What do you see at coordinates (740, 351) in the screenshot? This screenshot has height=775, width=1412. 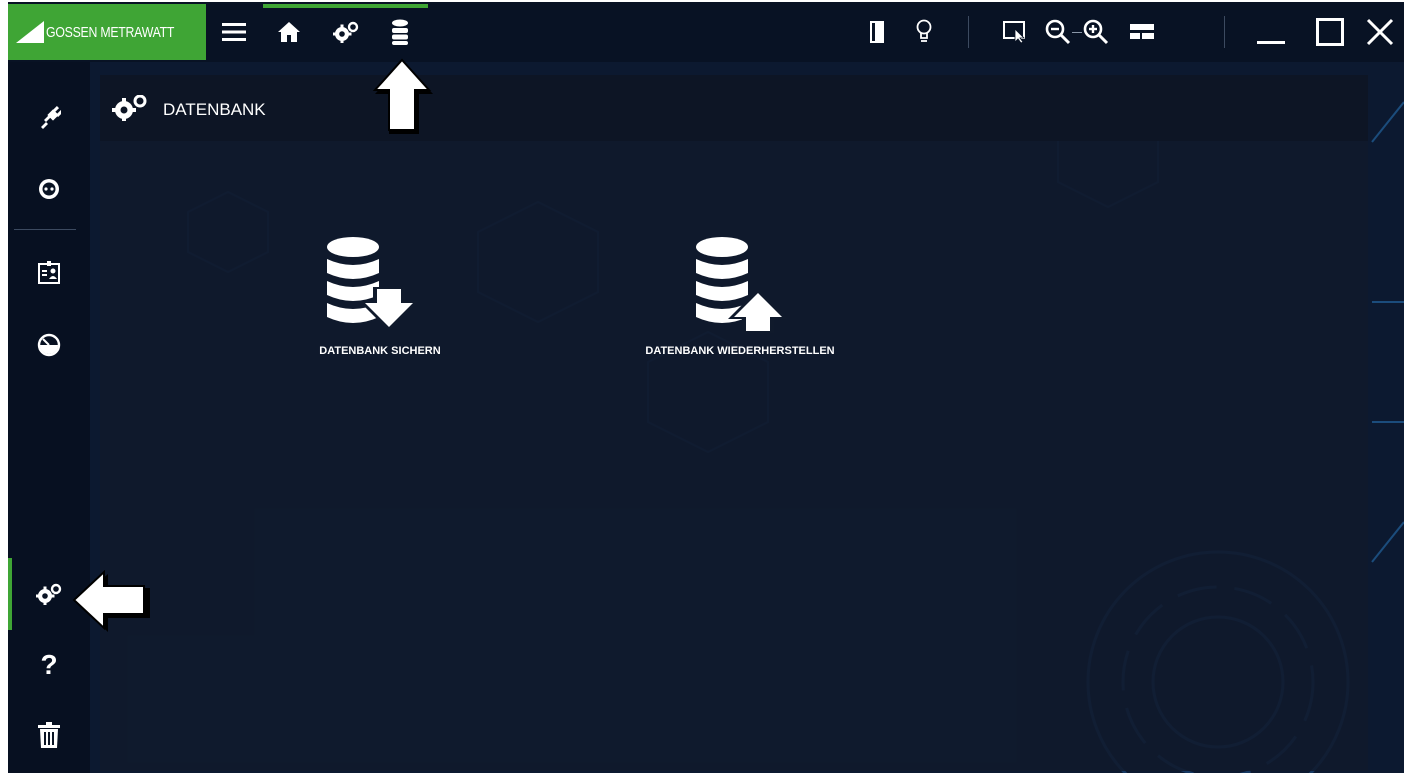 I see `database-restore-label: DATENBANK WIEDERHERSTELLEN` at bounding box center [740, 351].